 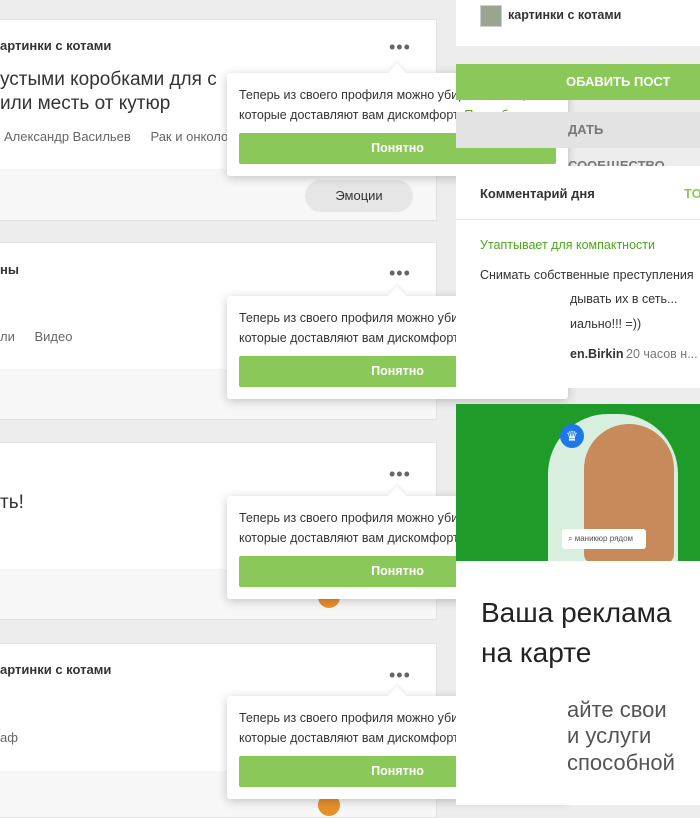 What do you see at coordinates (108, 80) in the screenshot?
I see `post-title: устыми коробками для с` at bounding box center [108, 80].